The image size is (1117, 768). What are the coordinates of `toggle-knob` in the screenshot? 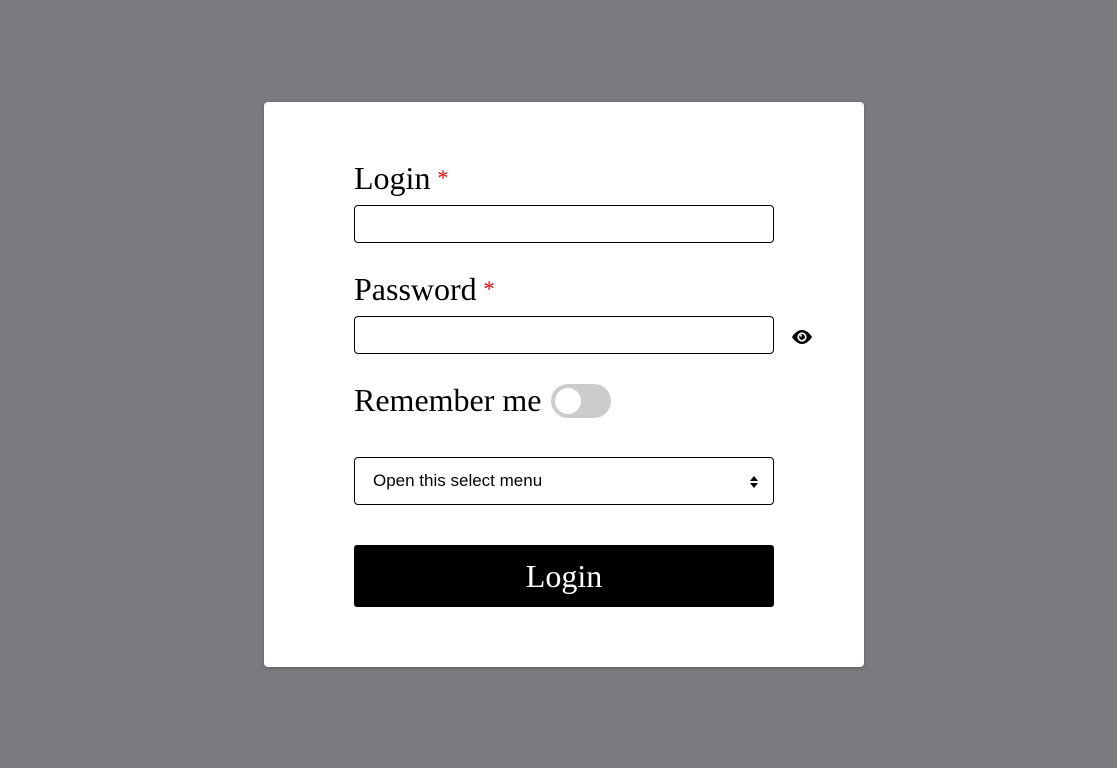 It's located at (568, 401).